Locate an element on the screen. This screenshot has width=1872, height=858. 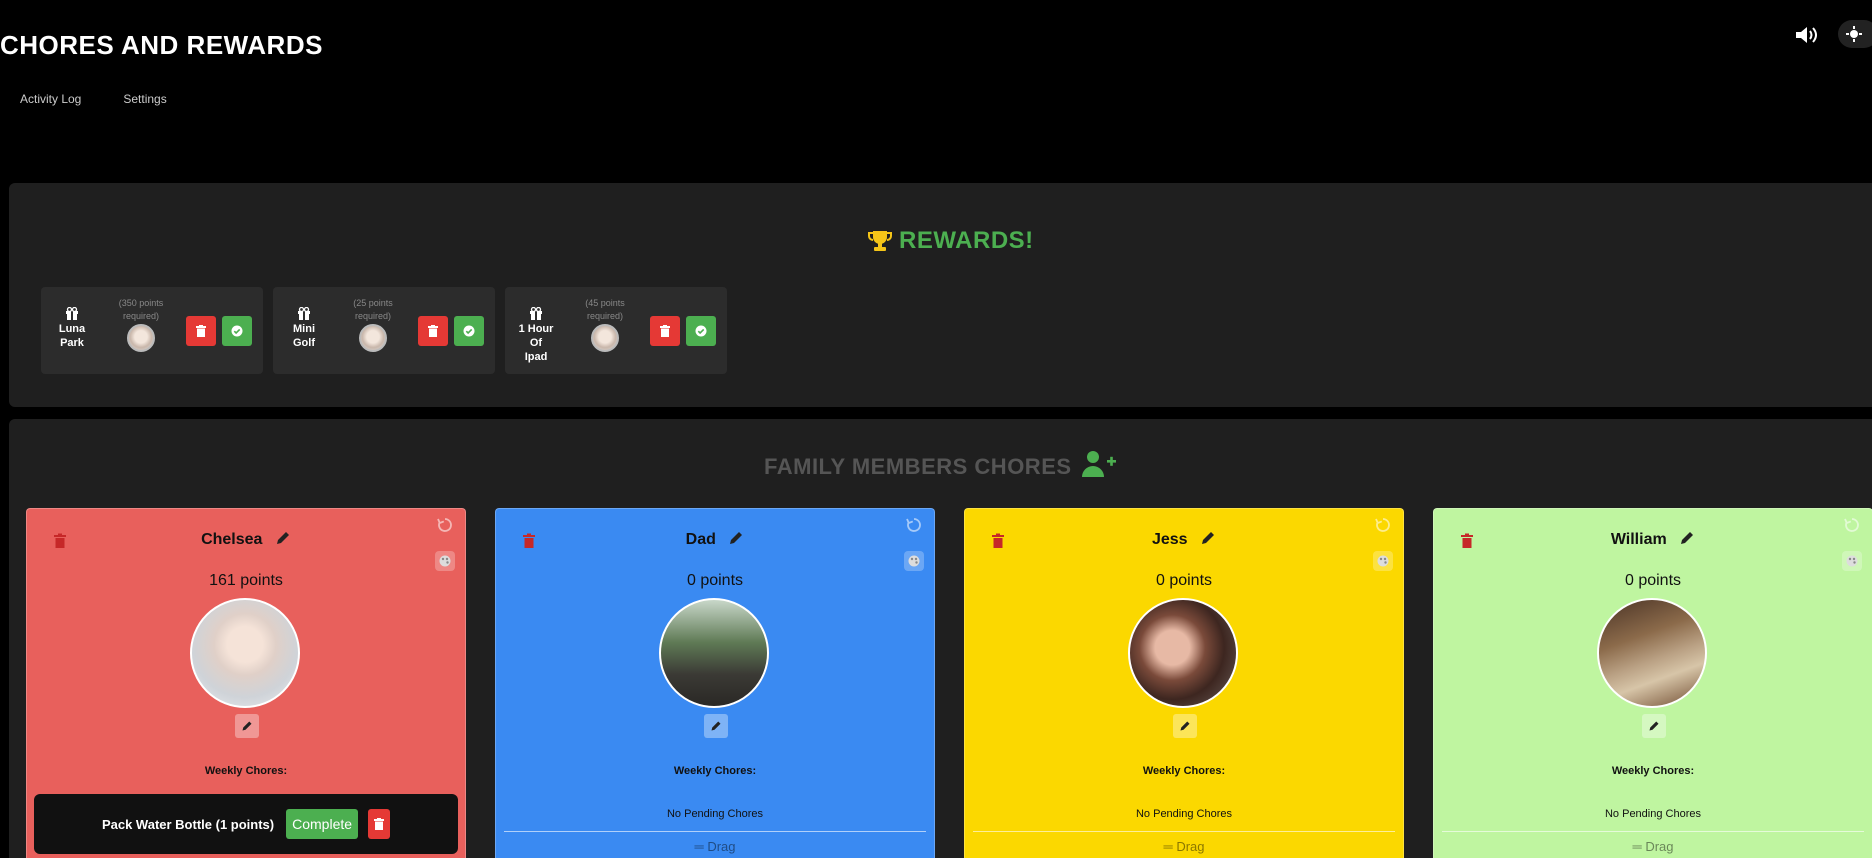
family-heading: FAMILY MEMBERS CHORES is located at coordinates (918, 466).